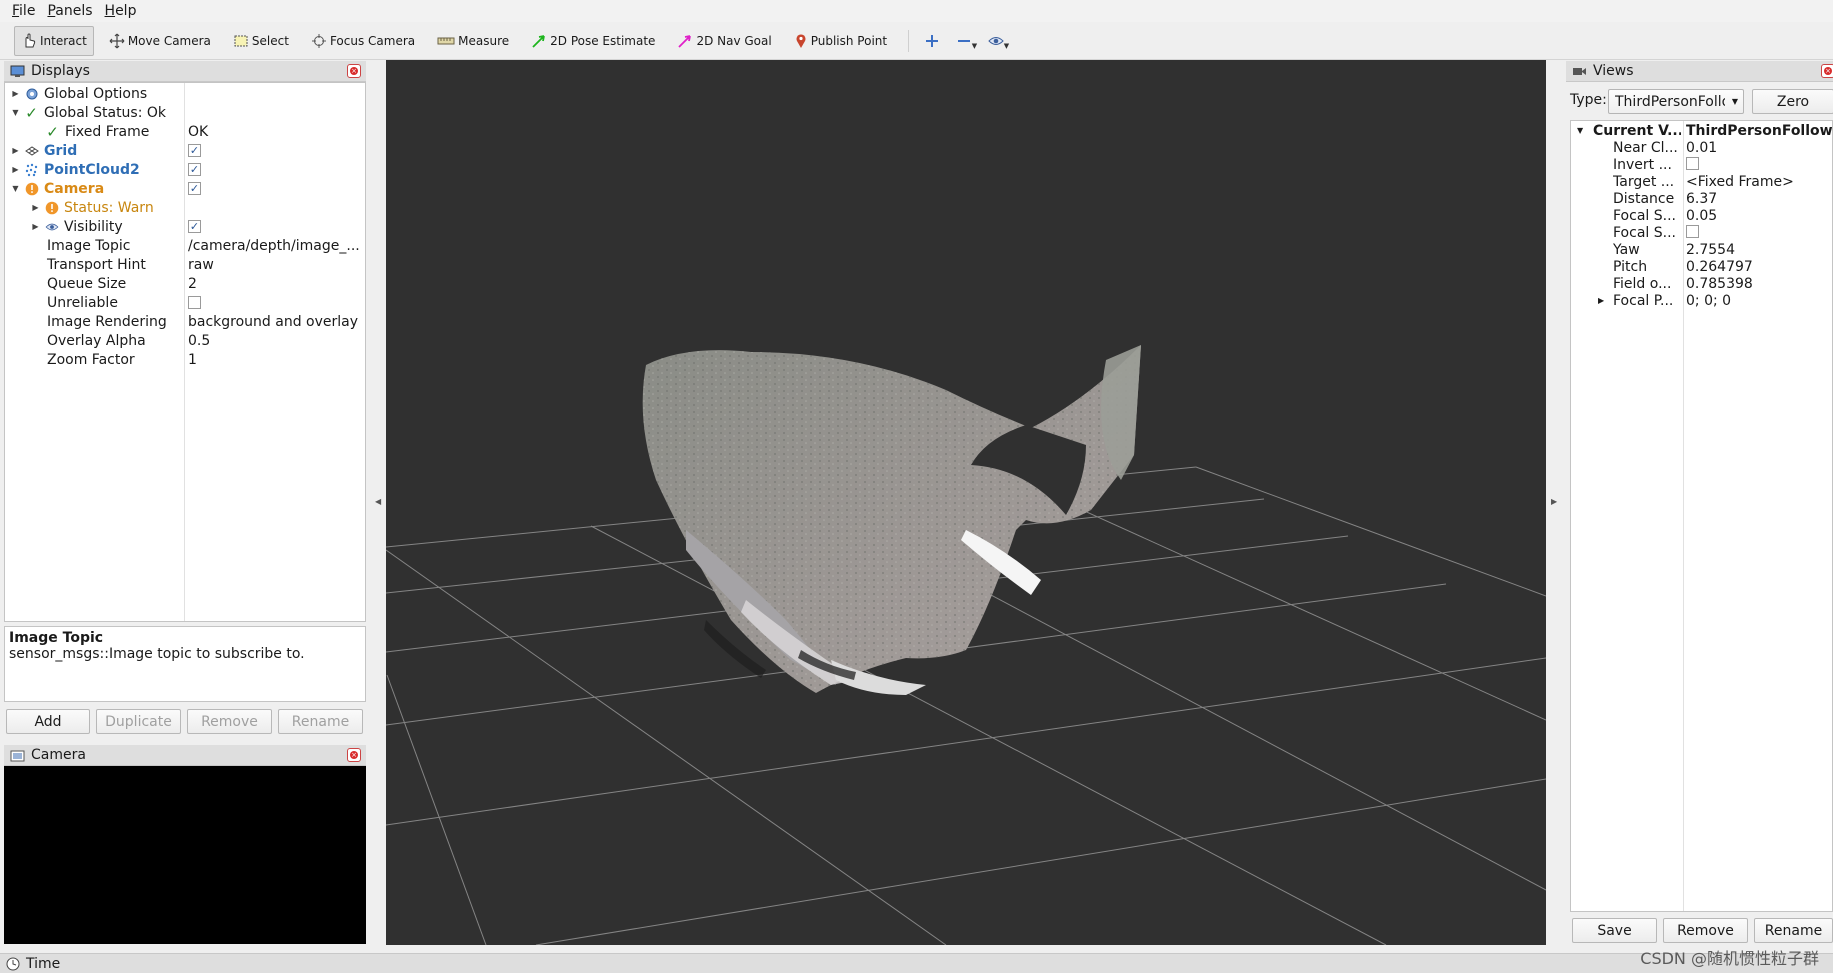 The width and height of the screenshot is (1833, 973). What do you see at coordinates (275, 341) in the screenshot?
I see `tree-value: 0.5` at bounding box center [275, 341].